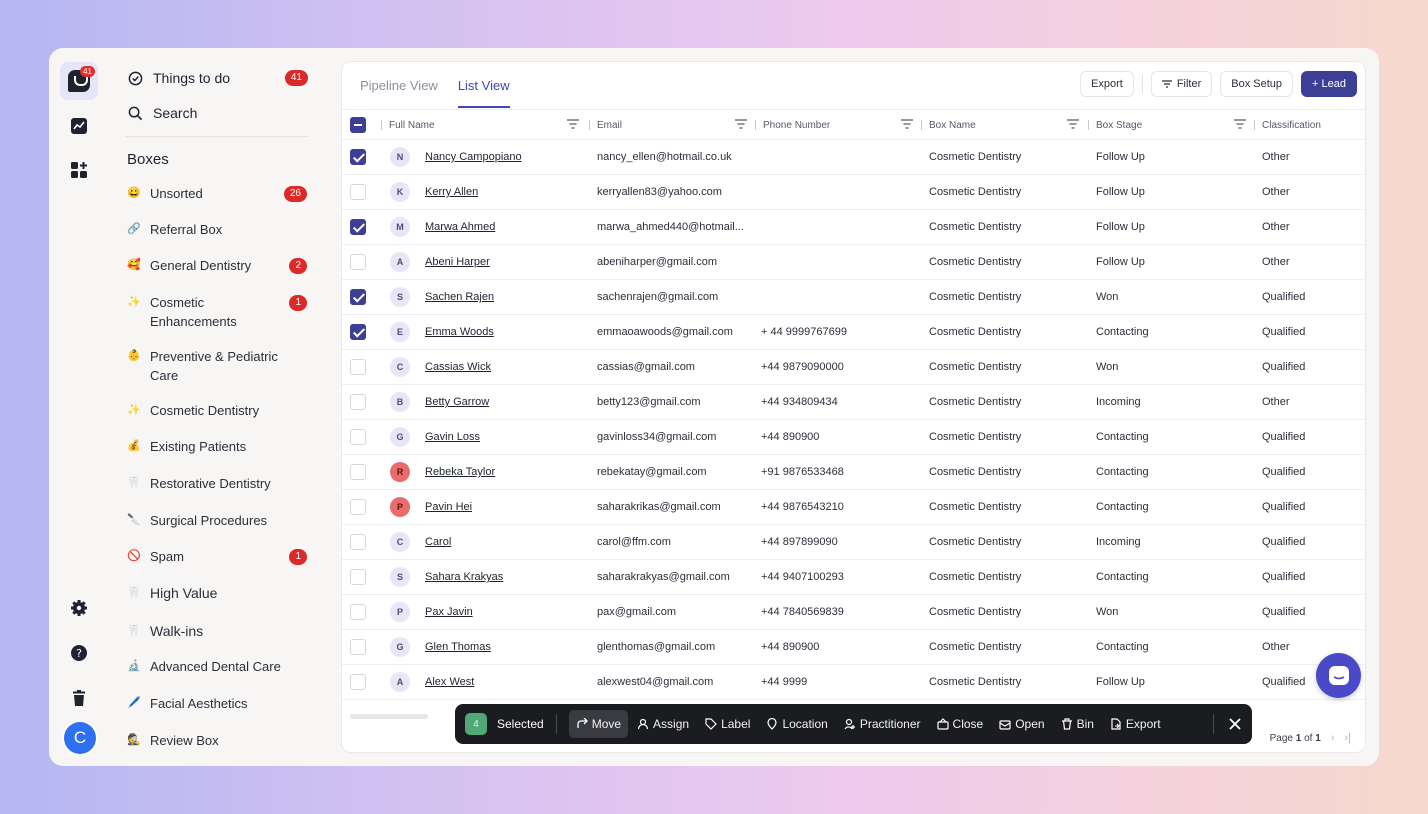 Image resolution: width=1428 pixels, height=814 pixels. What do you see at coordinates (448, 507) in the screenshot?
I see `lead-name-link: Pavin Hei` at bounding box center [448, 507].